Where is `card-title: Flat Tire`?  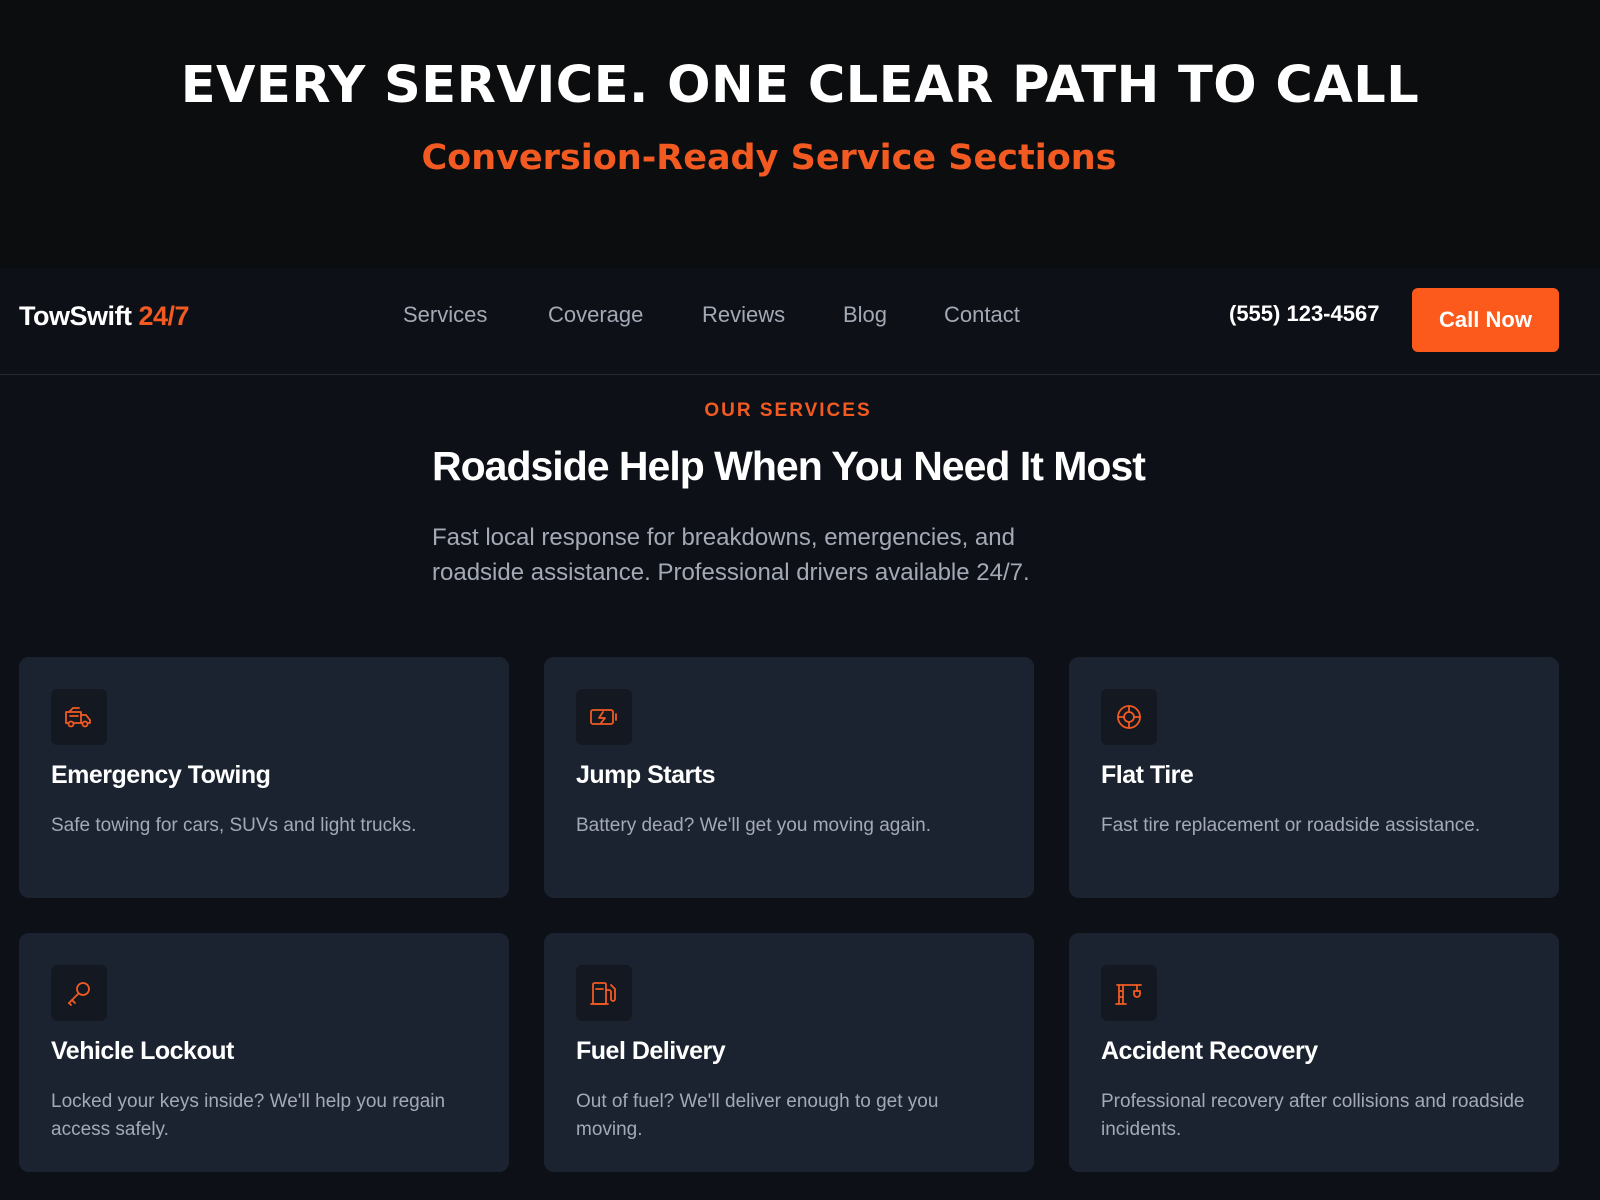 card-title: Flat Tire is located at coordinates (1147, 775).